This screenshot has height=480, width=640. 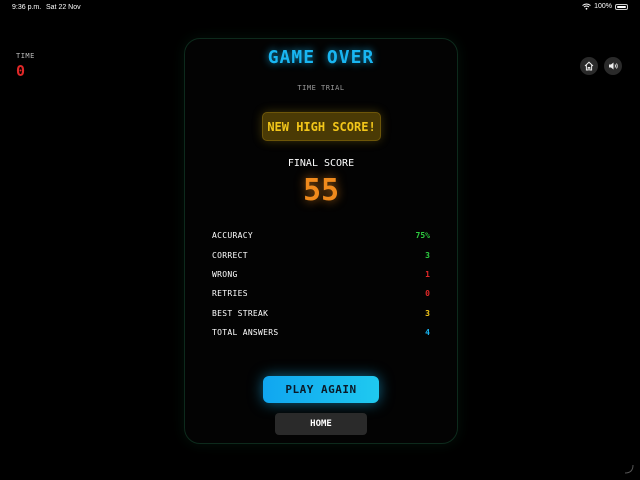 I want to click on home-icon, so click(x=589, y=66).